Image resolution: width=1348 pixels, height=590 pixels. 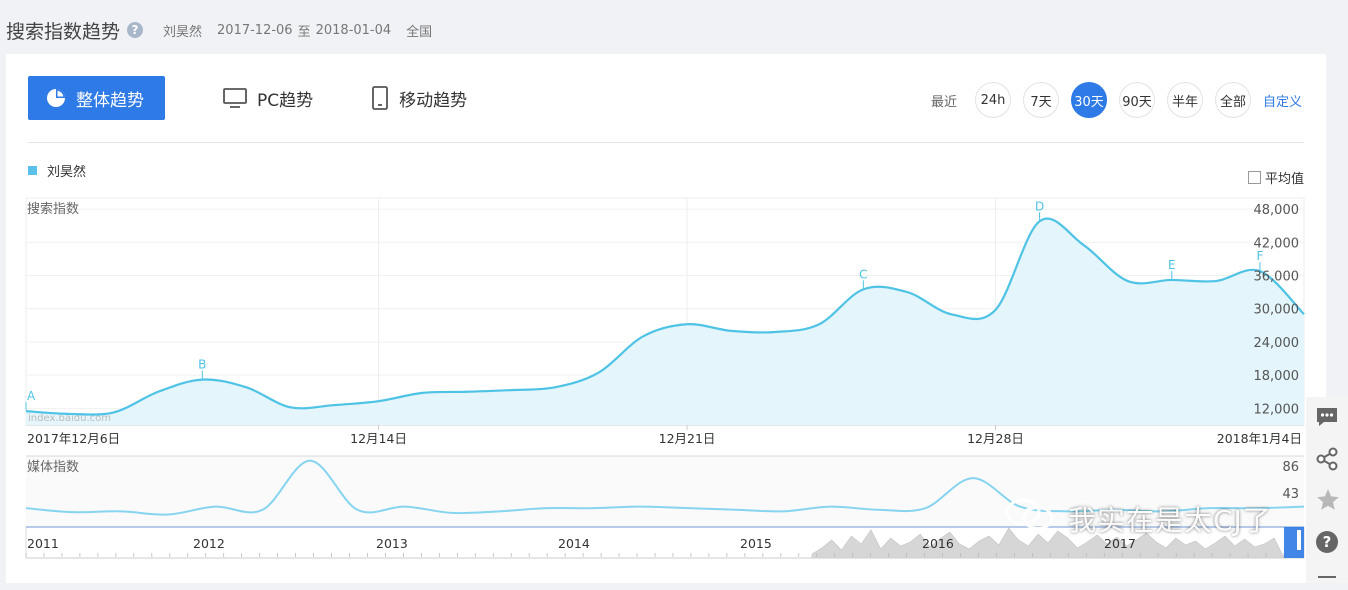 I want to click on side-toolbar: ?, so click(x=1327, y=490).